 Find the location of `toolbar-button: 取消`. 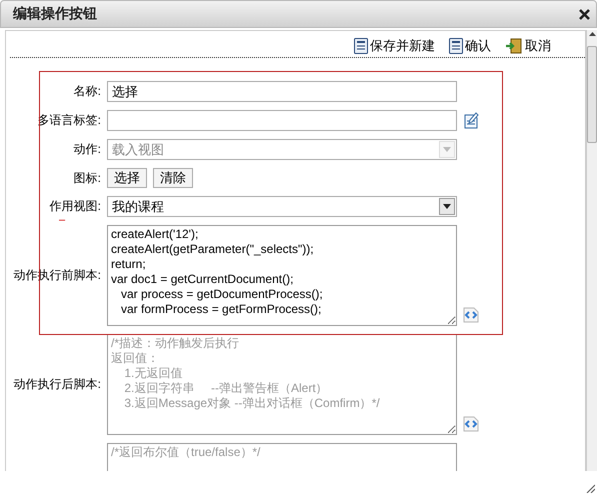

toolbar-button: 取消 is located at coordinates (528, 46).